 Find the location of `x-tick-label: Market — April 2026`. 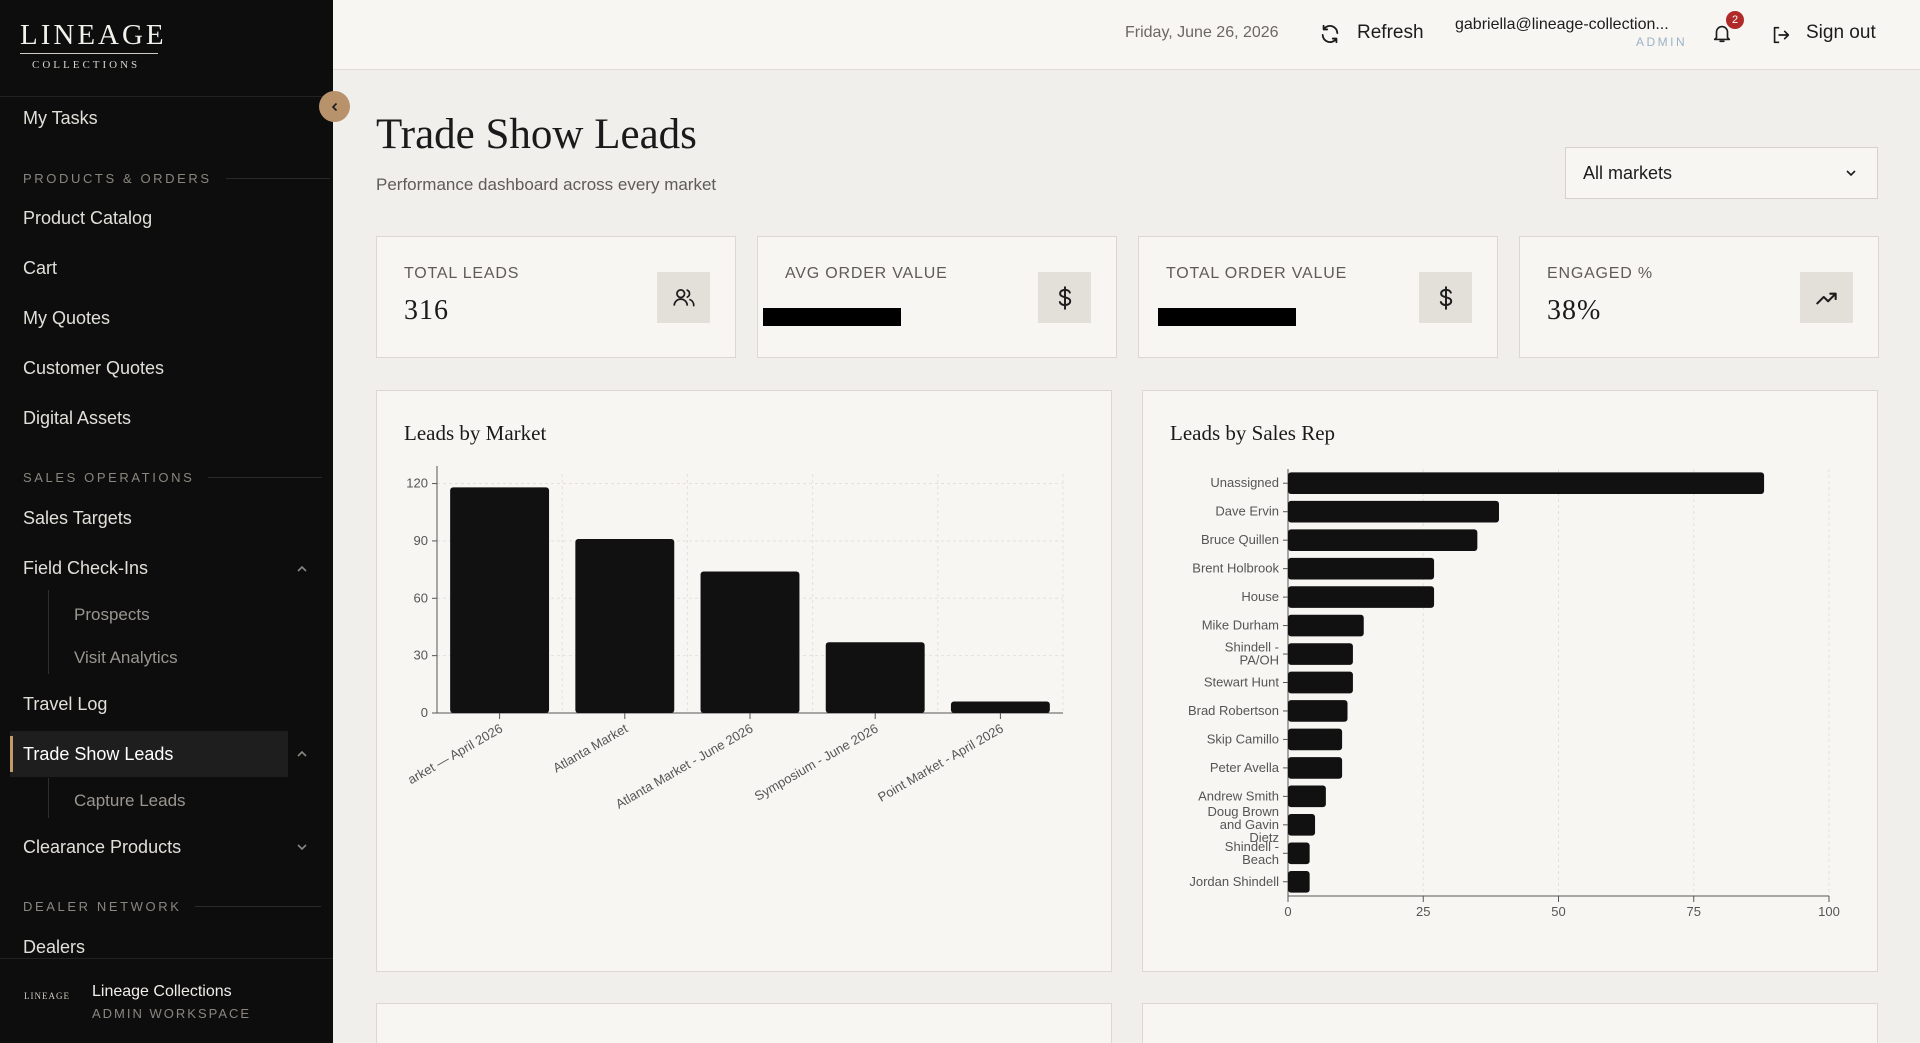

x-tick-label: Market — April 2026 is located at coordinates (451, 757).